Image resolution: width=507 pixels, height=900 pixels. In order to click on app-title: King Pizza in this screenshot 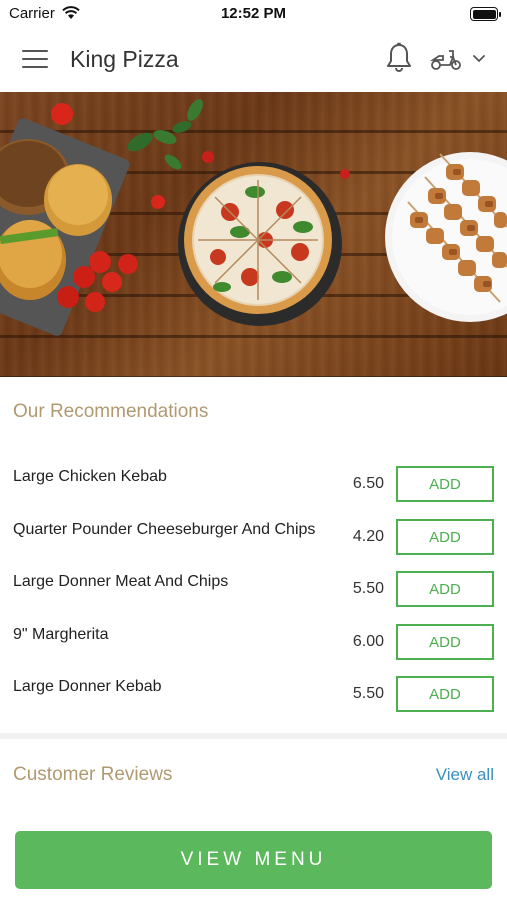, I will do `click(124, 59)`.